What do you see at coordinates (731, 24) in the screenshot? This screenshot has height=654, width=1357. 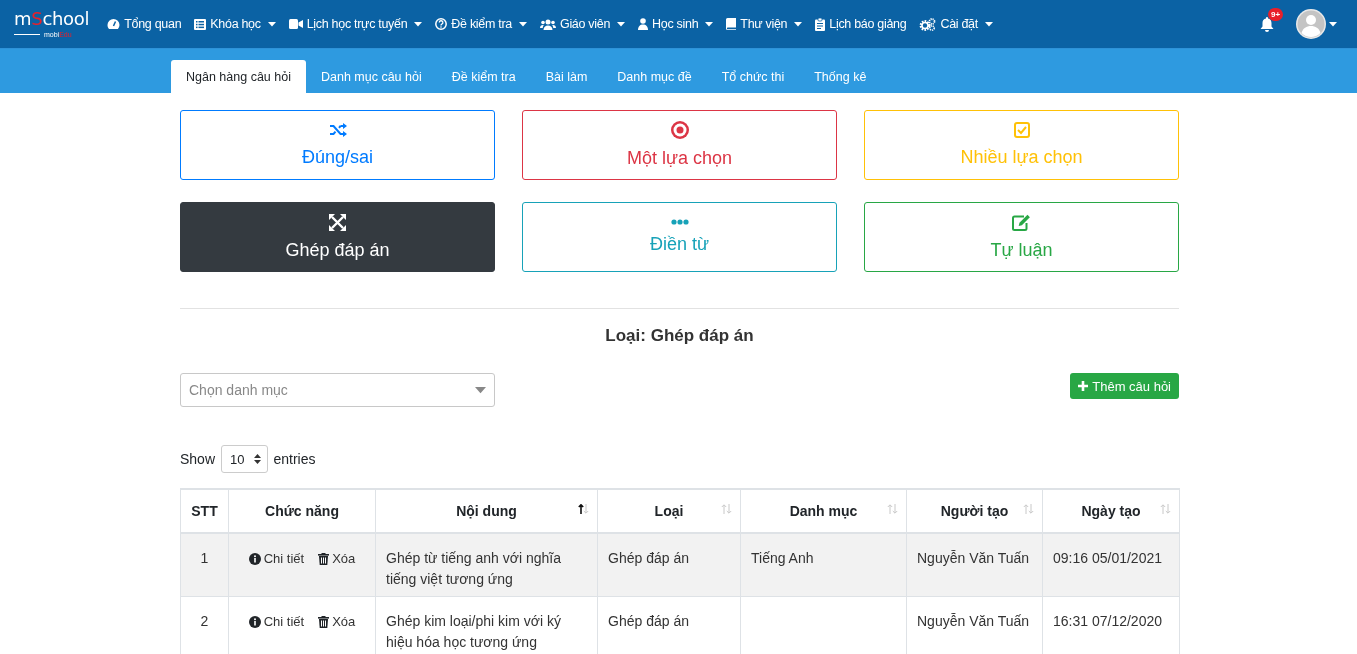 I see `book-icon` at bounding box center [731, 24].